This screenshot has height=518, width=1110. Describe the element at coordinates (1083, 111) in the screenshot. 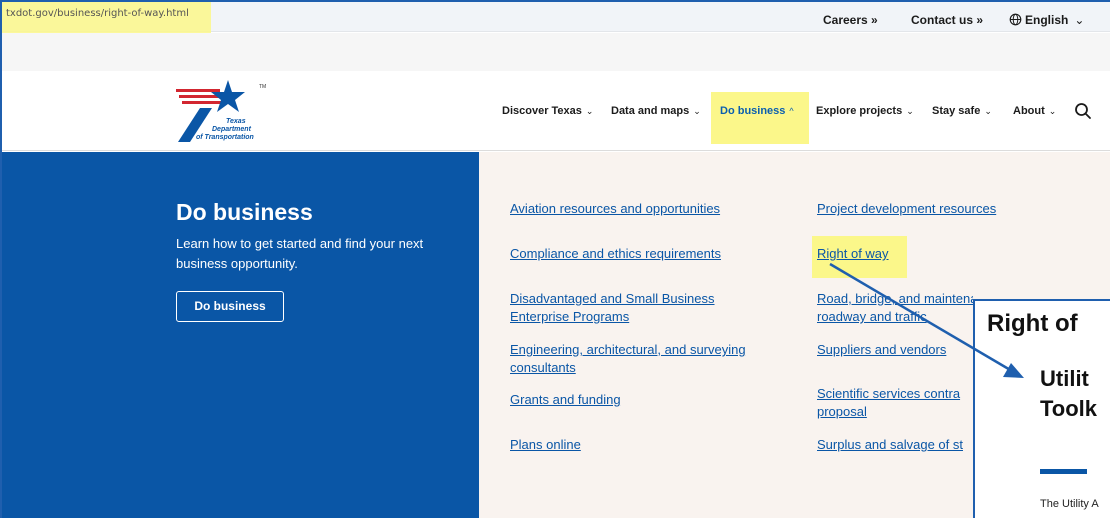

I see `search-icon` at that location.